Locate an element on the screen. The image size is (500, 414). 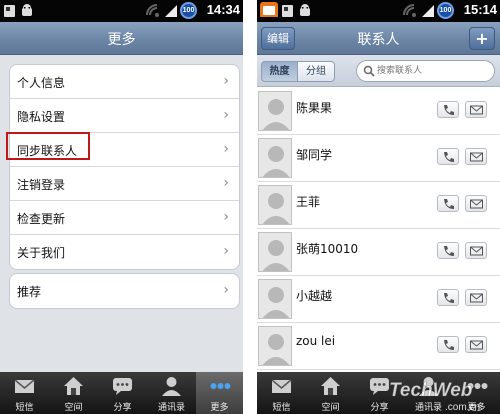
svg-text: TechWeb is located at coordinates (431, 390).